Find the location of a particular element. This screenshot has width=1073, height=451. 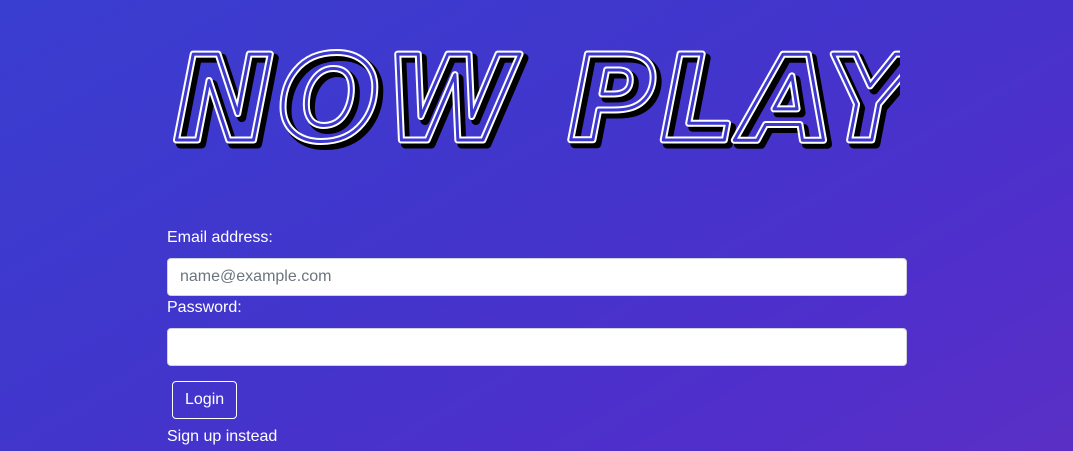

signup-link: Sign up instead is located at coordinates (222, 437).